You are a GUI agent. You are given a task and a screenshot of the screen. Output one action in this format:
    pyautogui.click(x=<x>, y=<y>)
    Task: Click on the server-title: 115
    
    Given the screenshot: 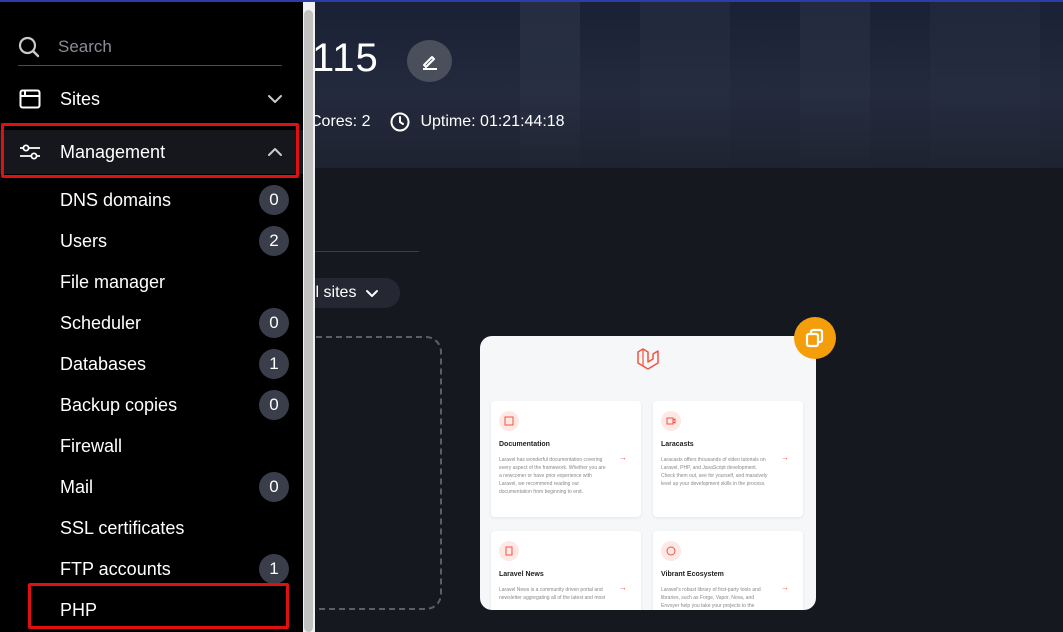 What is the action you would take?
    pyautogui.click(x=345, y=58)
    